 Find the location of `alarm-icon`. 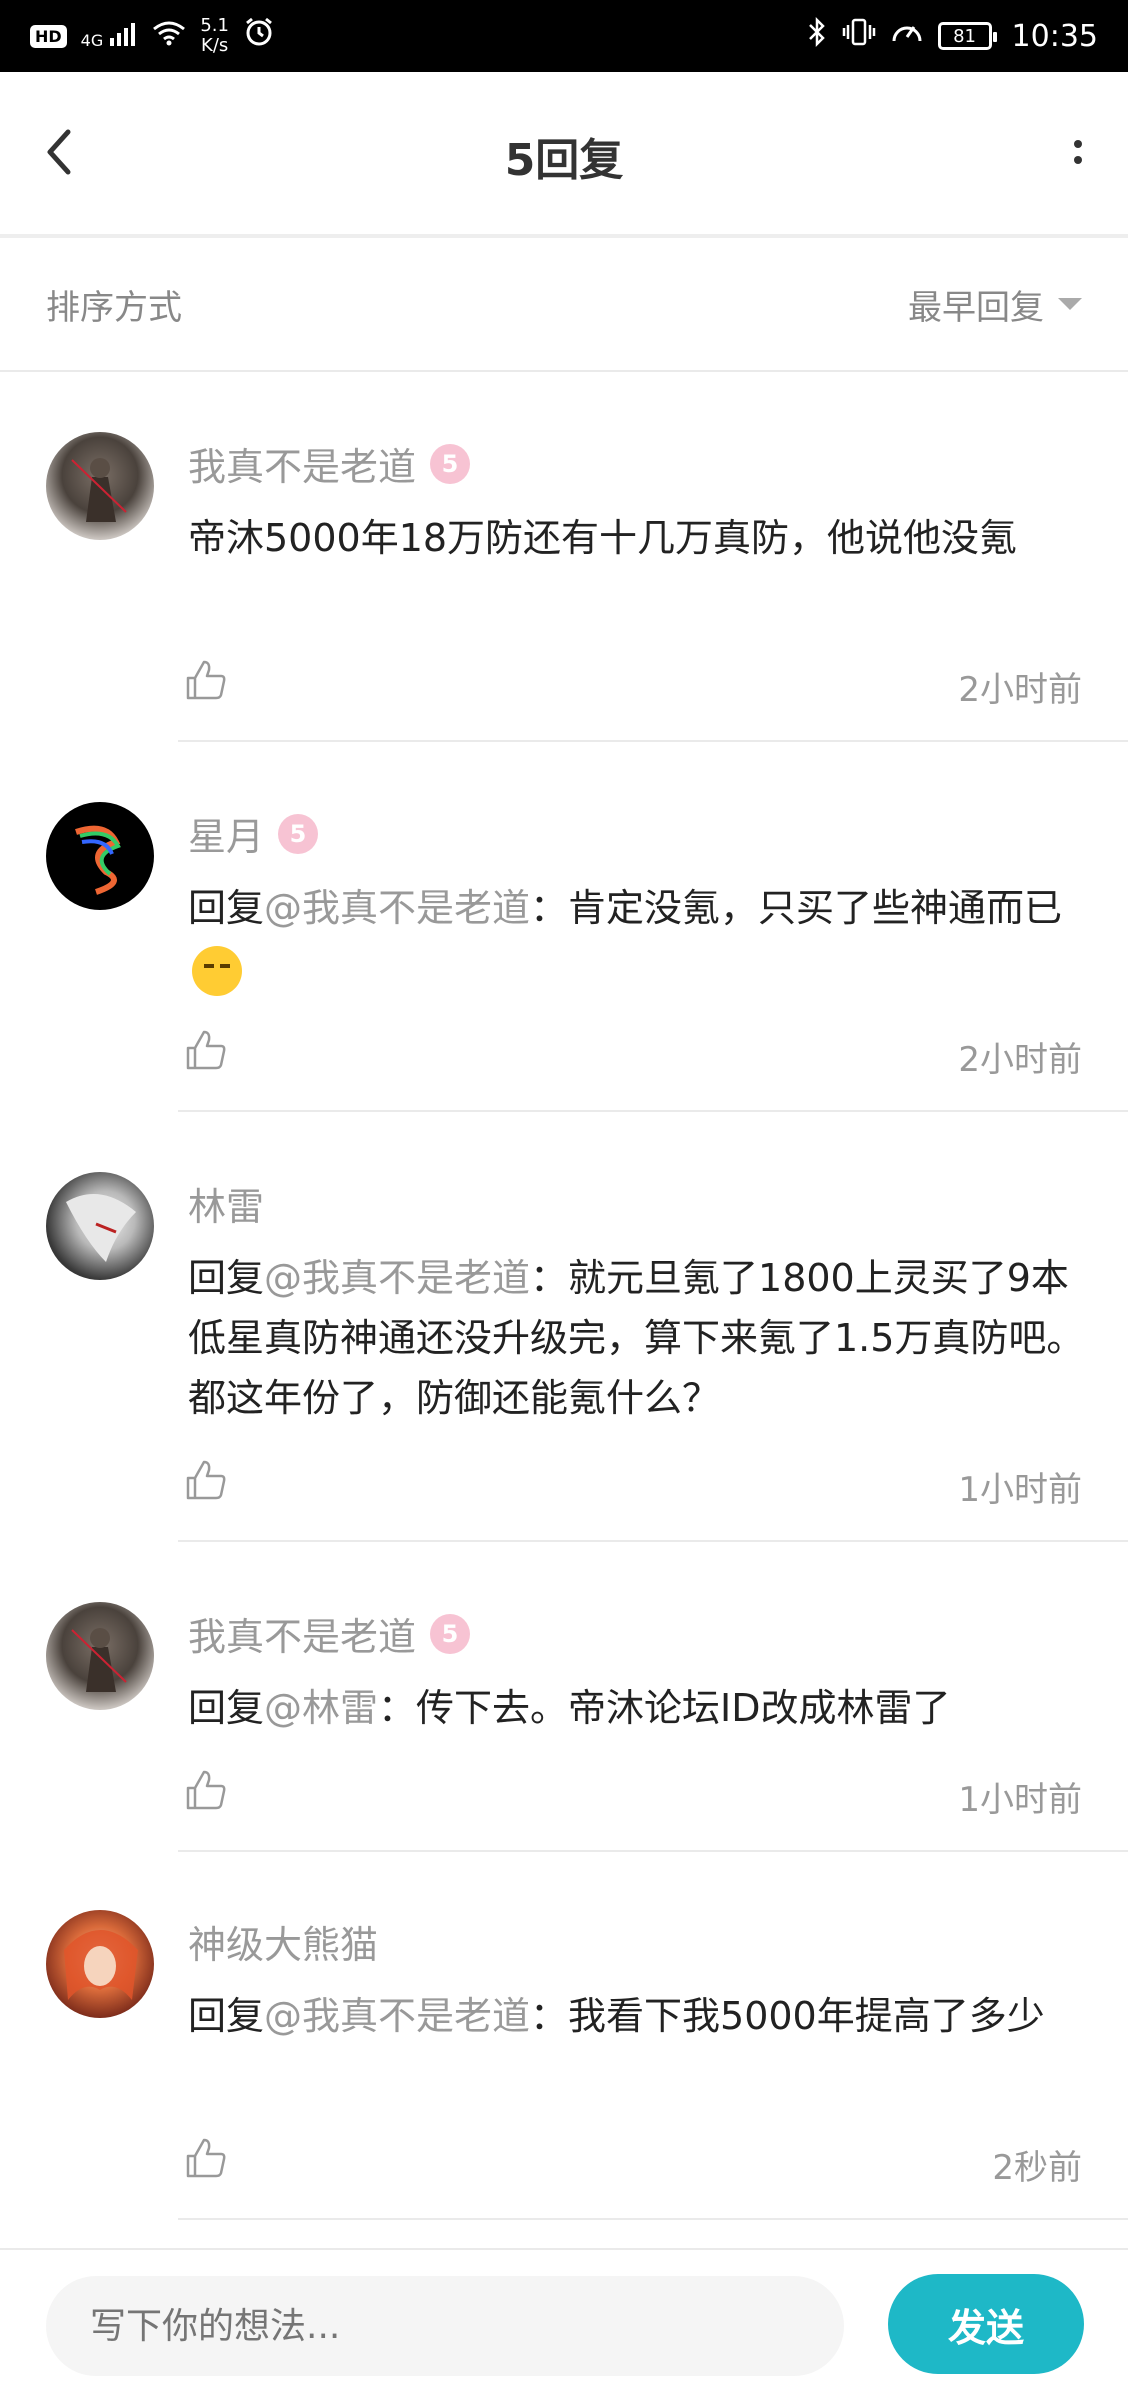

alarm-icon is located at coordinates (259, 36).